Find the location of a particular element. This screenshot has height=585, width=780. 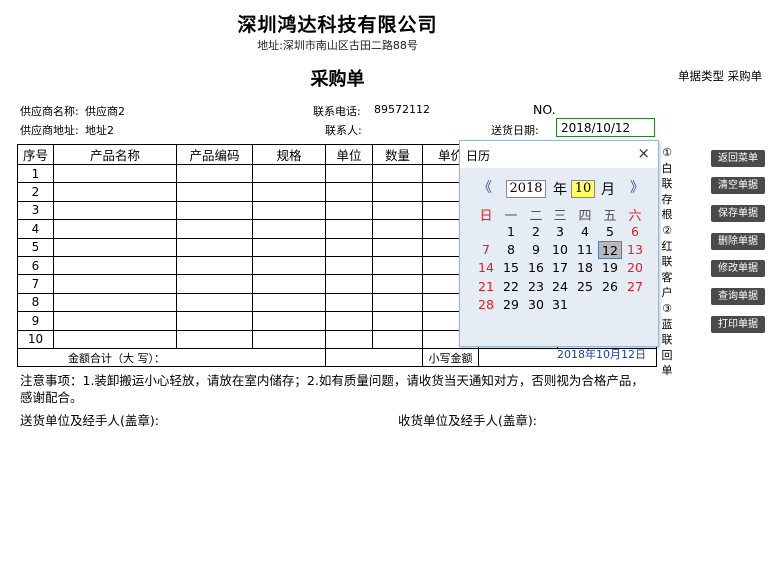

calendar-day: 26 is located at coordinates (610, 287).